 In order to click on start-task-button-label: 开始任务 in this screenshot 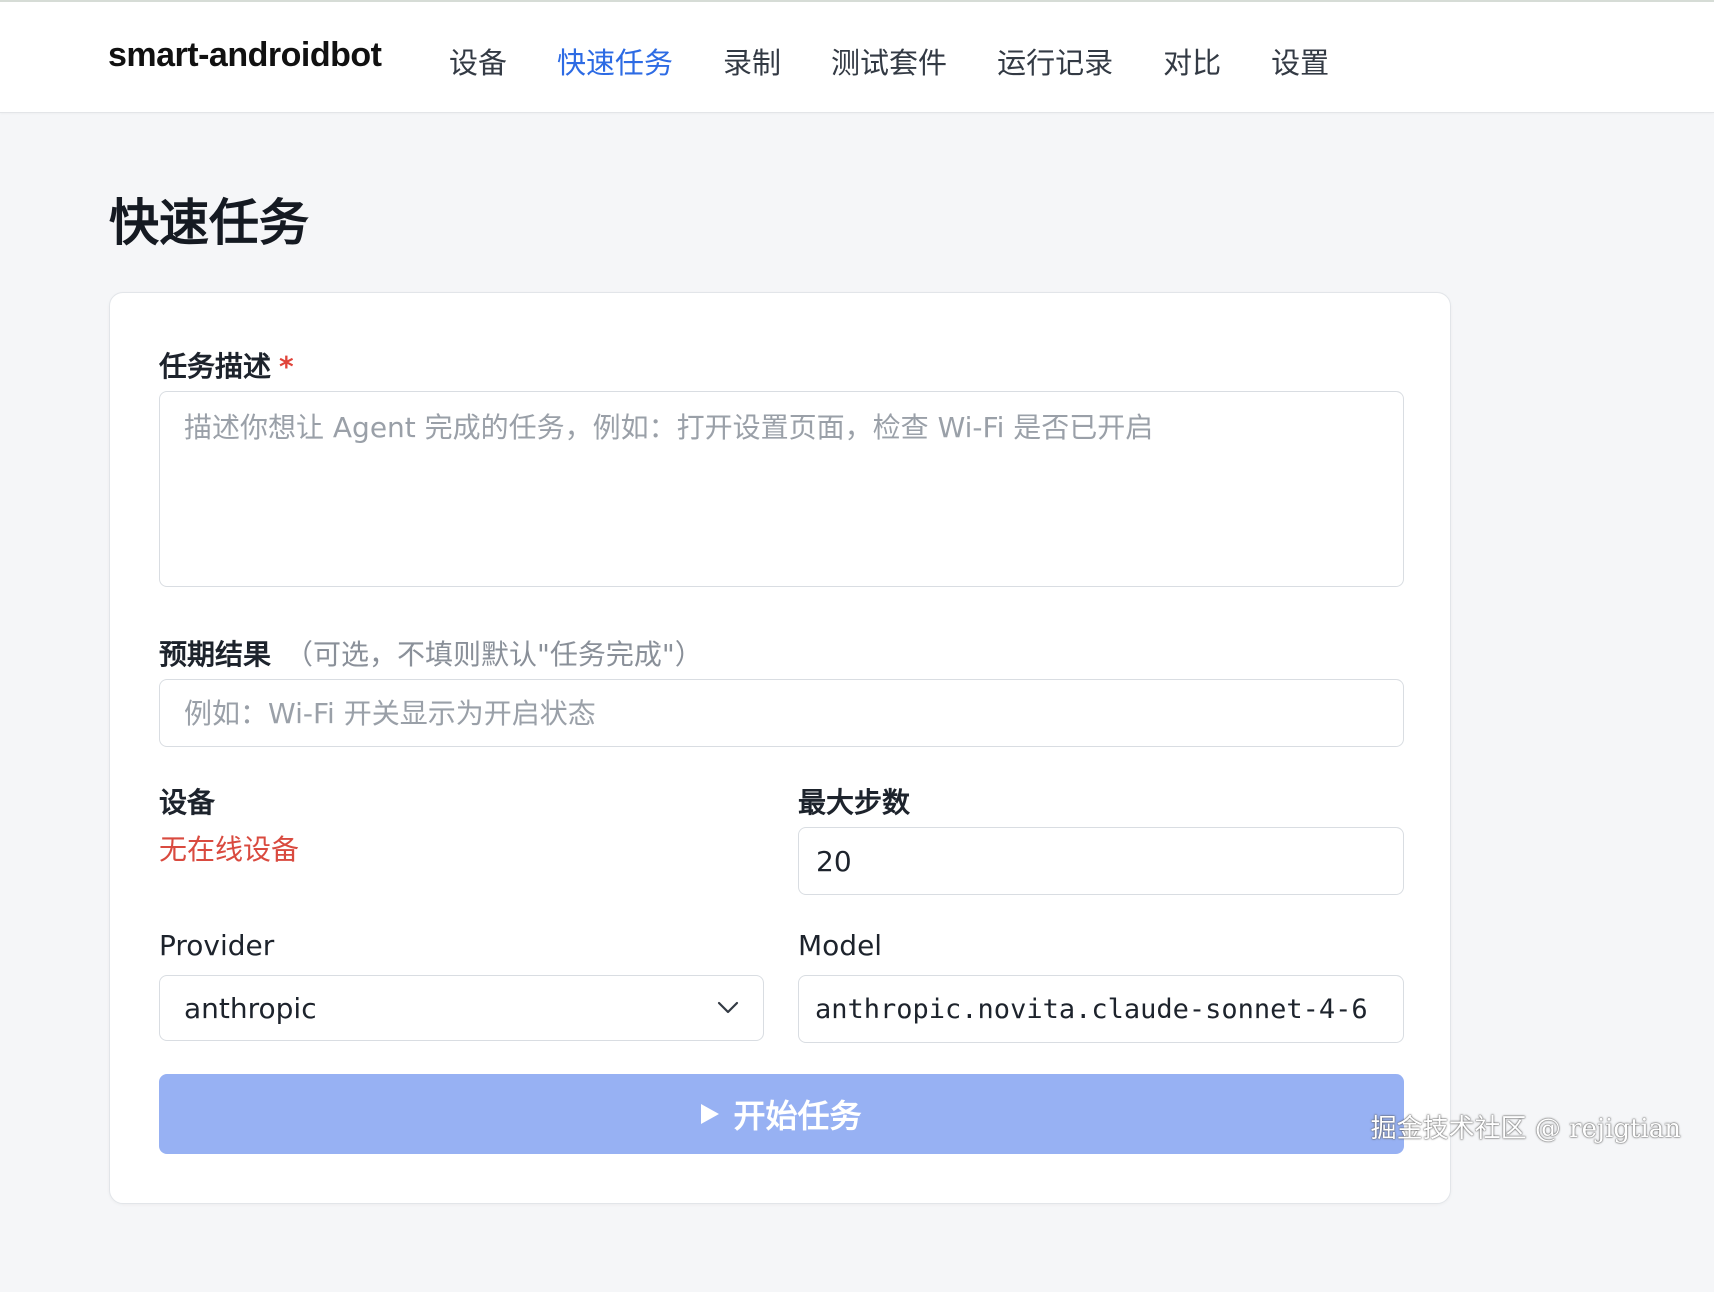, I will do `click(797, 1116)`.